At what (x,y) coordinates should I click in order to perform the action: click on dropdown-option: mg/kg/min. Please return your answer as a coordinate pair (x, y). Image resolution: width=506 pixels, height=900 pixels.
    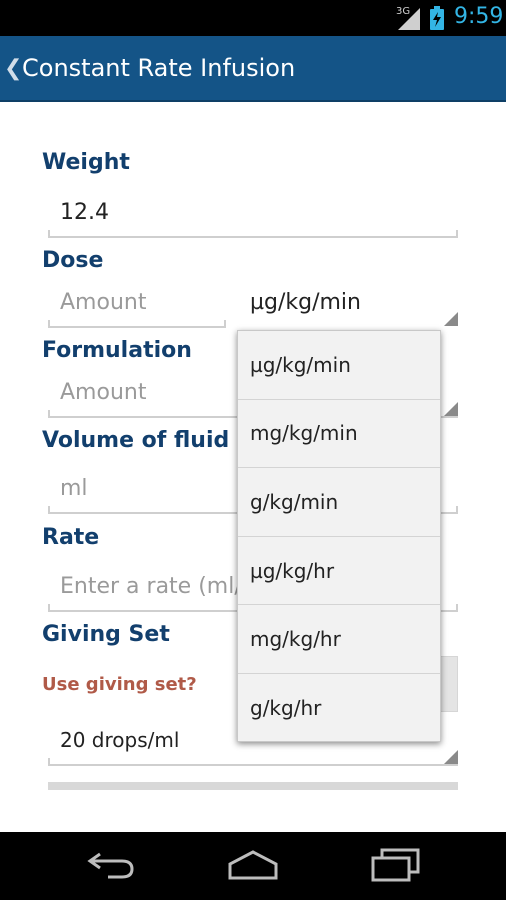
    Looking at the image, I should click on (339, 434).